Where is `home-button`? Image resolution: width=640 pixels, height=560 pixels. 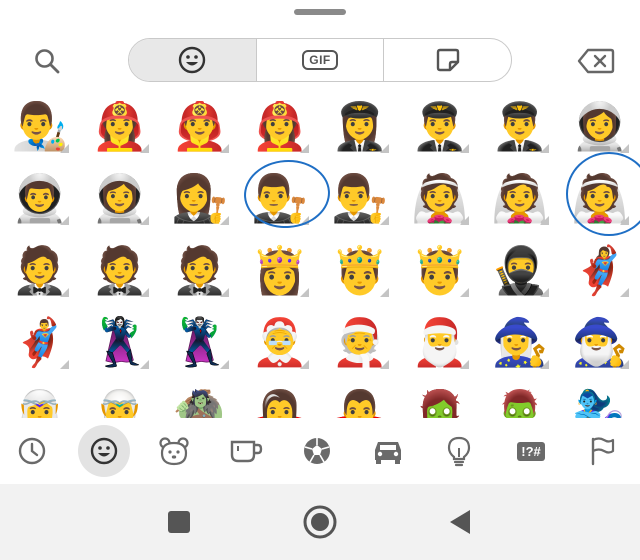
home-button is located at coordinates (320, 522).